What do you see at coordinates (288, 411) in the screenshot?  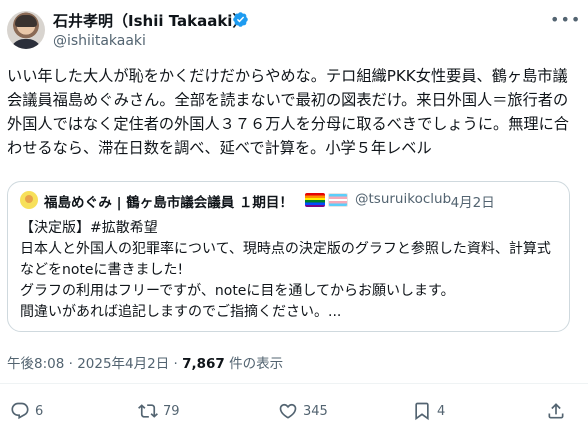 I see `like-icon` at bounding box center [288, 411].